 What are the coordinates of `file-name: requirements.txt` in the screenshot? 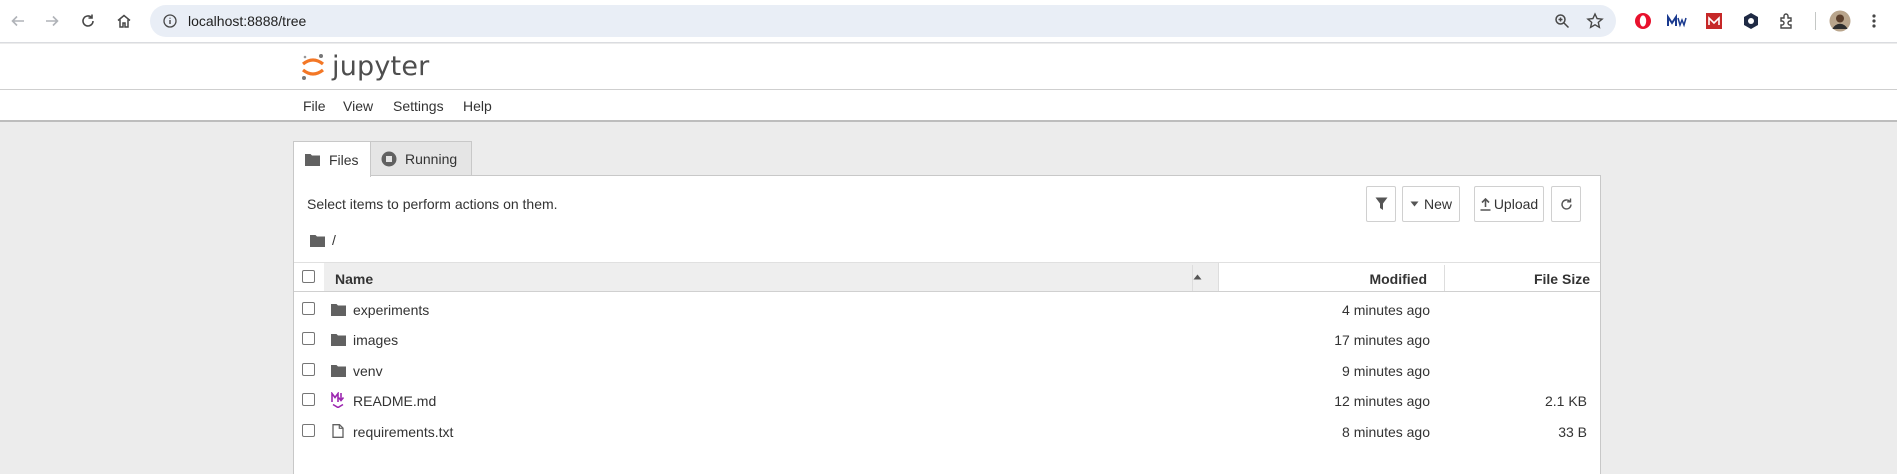 It's located at (403, 432).